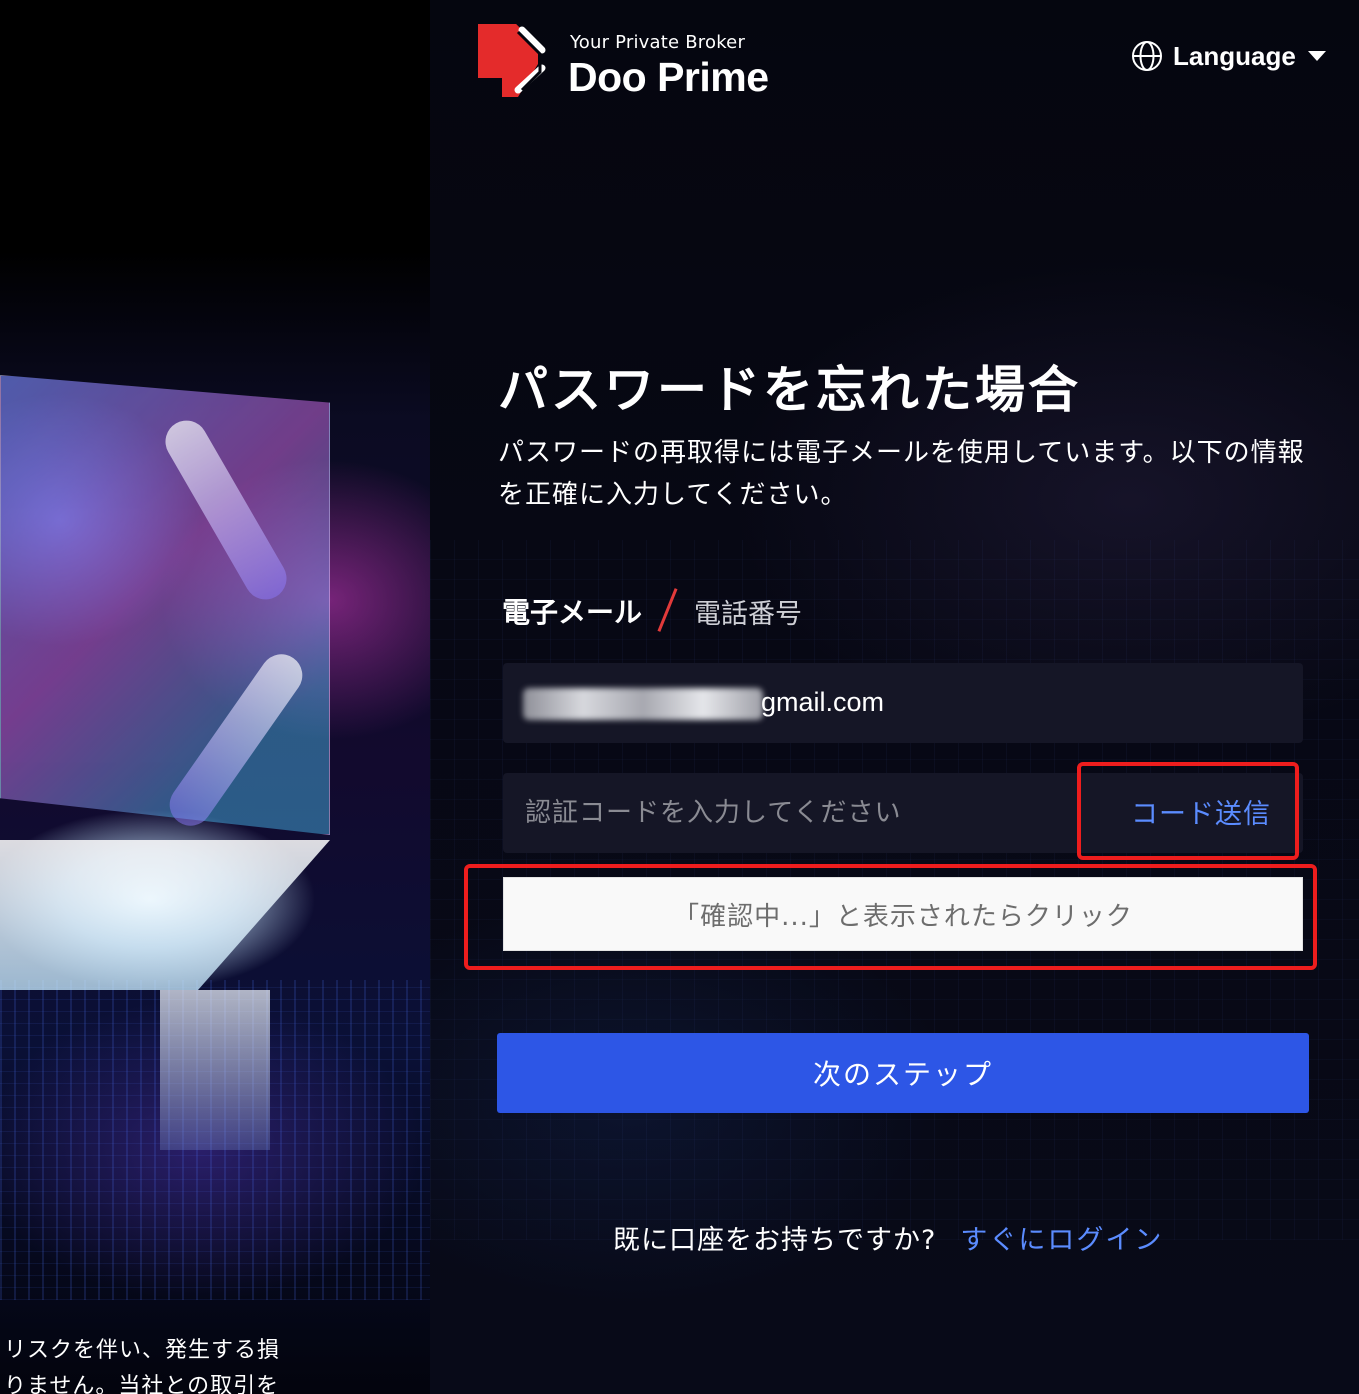 This screenshot has height=1394, width=1359. I want to click on recovery-method-tabs: 電子メール 電話番号, so click(652, 611).